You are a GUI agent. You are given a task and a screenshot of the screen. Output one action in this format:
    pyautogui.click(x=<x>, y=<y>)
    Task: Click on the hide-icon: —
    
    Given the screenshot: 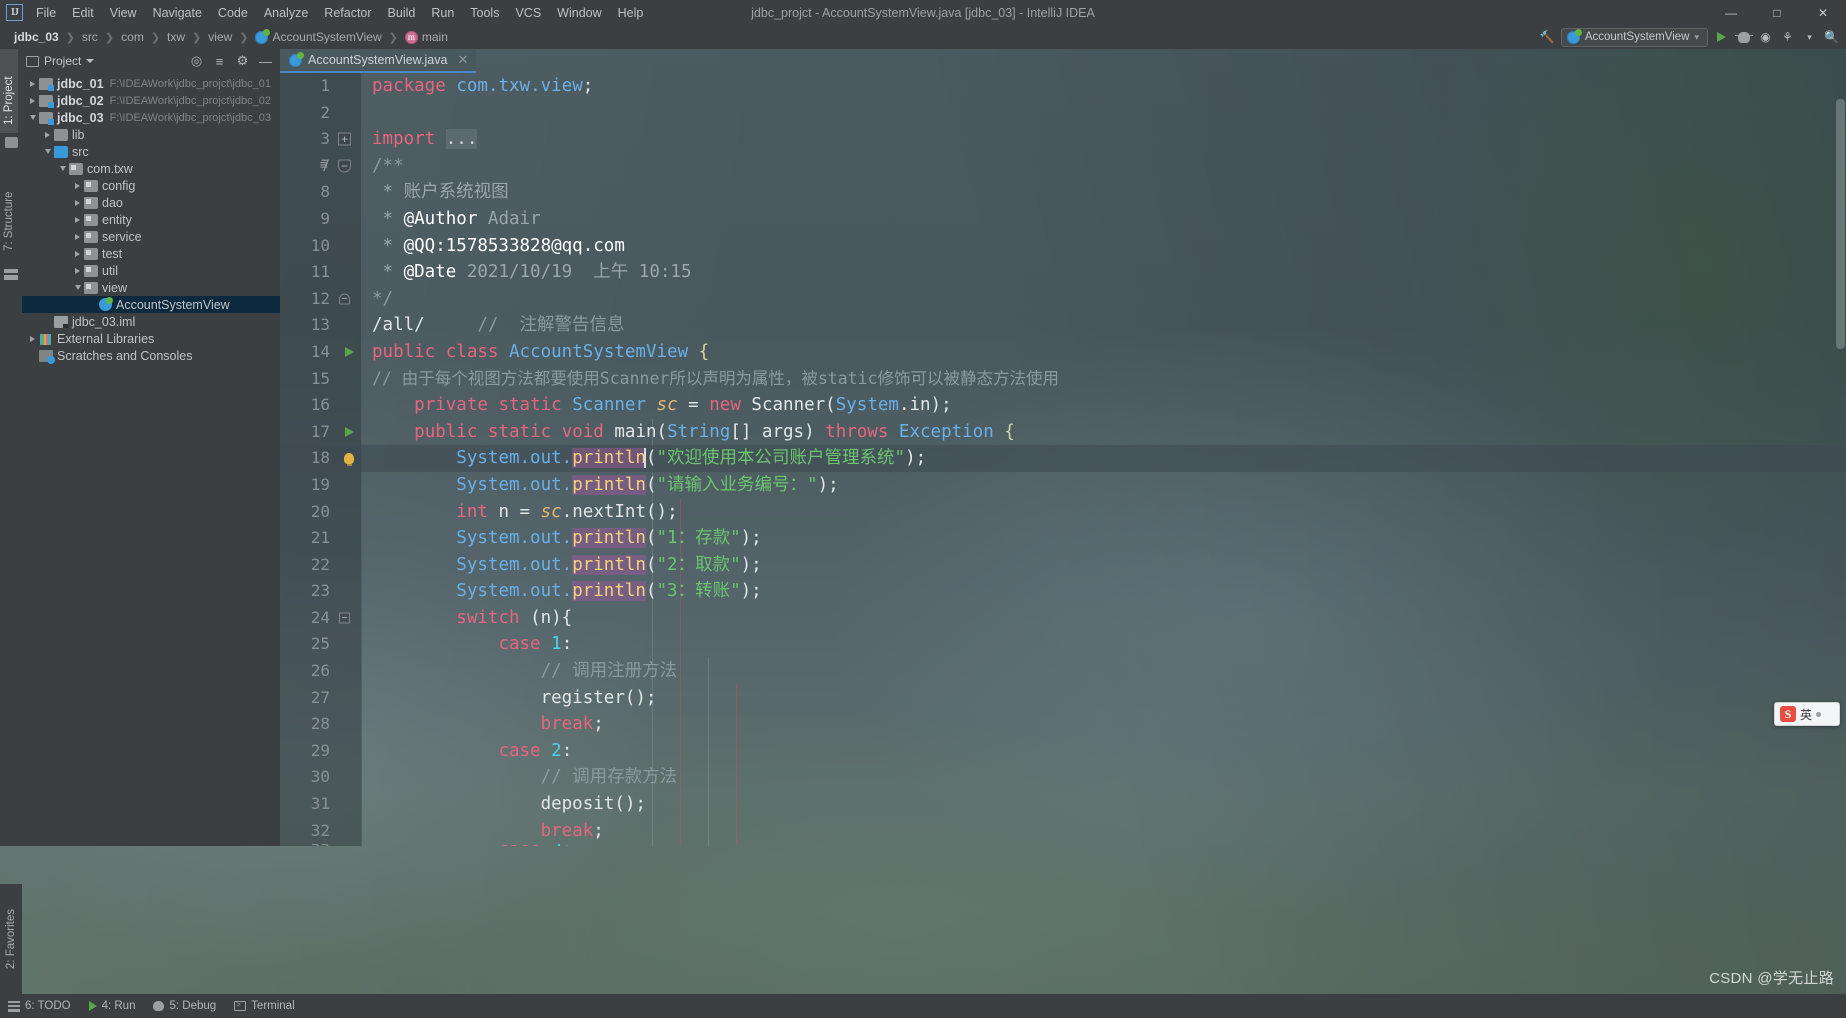 What is the action you would take?
    pyautogui.click(x=265, y=61)
    